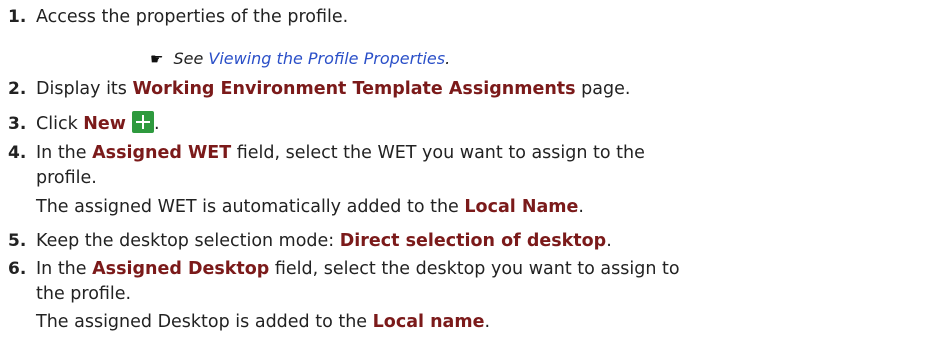 The image size is (940, 360). What do you see at coordinates (181, 269) in the screenshot?
I see `ui-term: Assigned Desktop` at bounding box center [181, 269].